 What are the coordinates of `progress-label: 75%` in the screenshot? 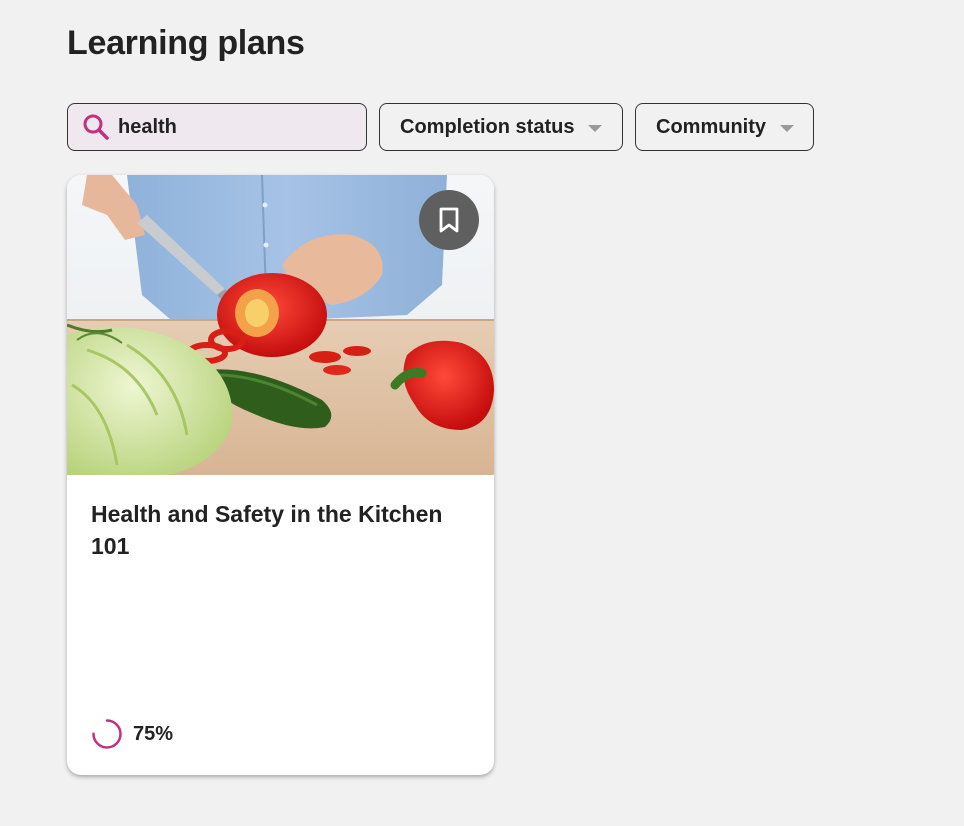 It's located at (153, 733).